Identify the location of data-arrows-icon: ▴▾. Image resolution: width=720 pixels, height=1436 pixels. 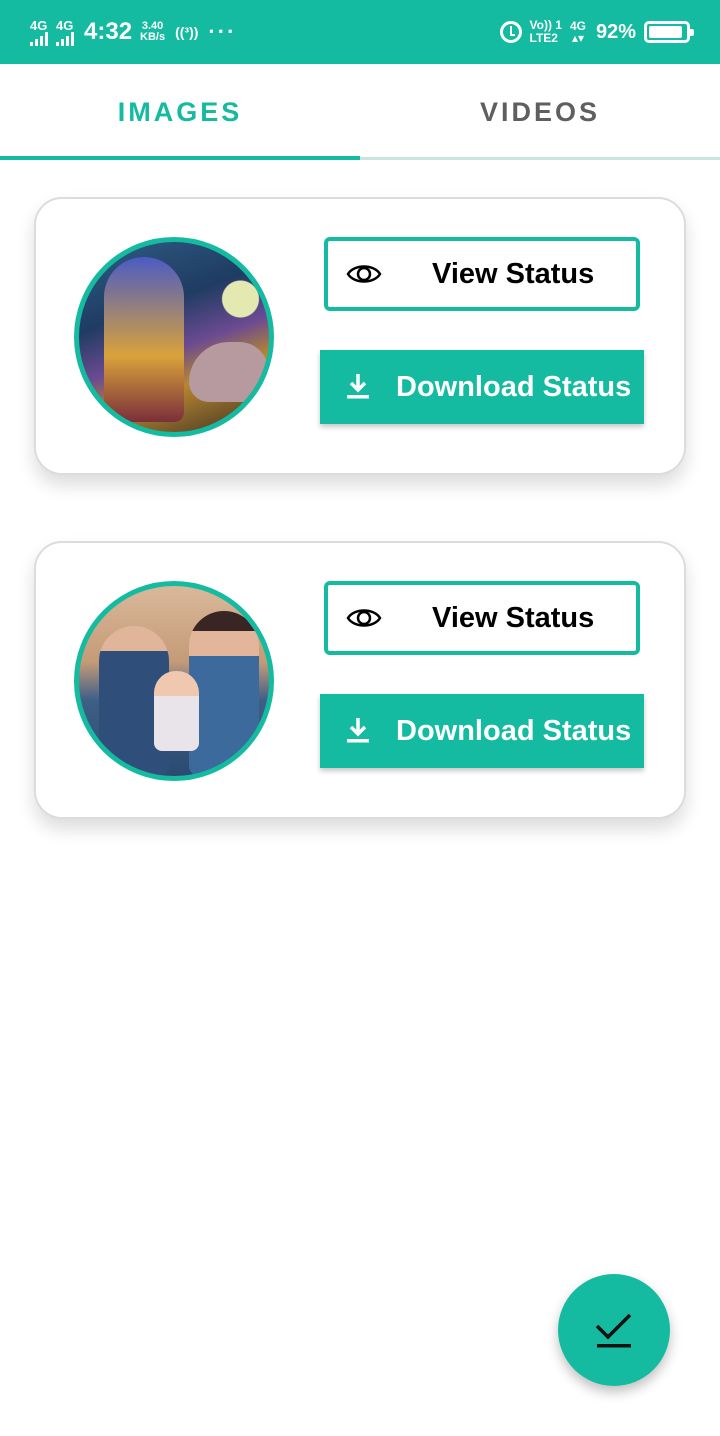
(577, 38).